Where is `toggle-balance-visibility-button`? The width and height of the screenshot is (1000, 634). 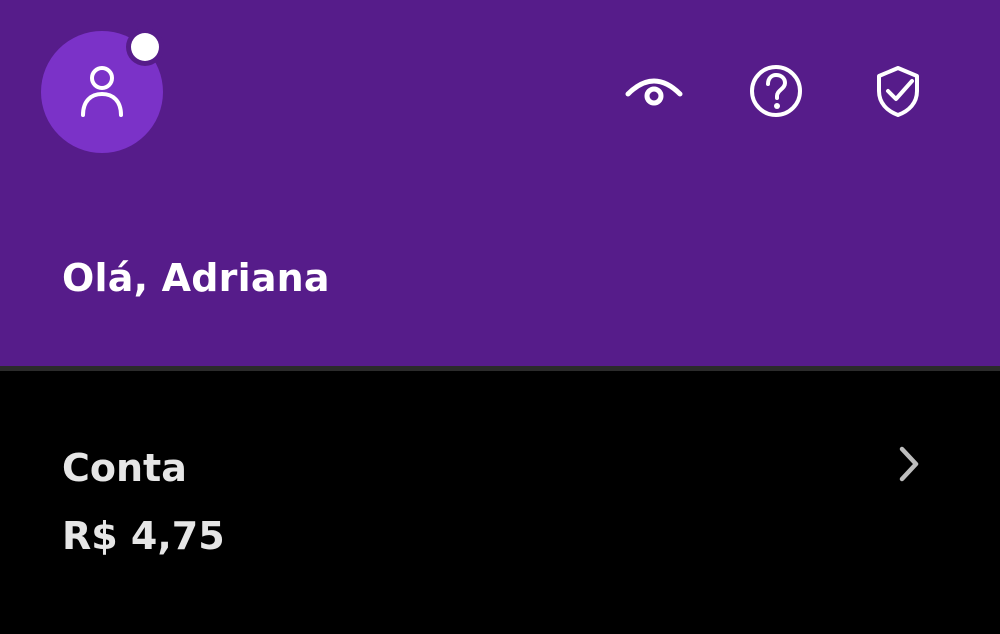
toggle-balance-visibility-button is located at coordinates (654, 91).